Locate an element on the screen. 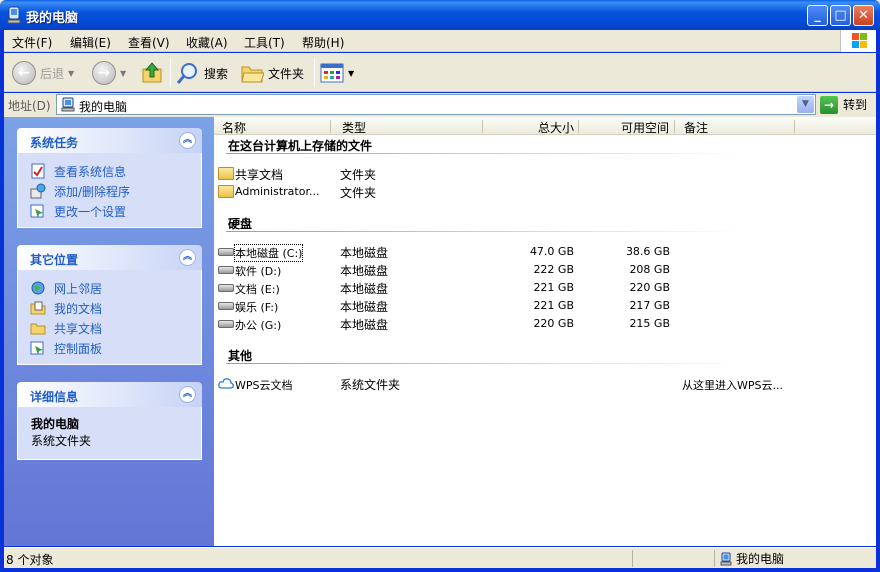 Image resolution: width=880 pixels, height=572 pixels. task-label: 更改一个设置 is located at coordinates (90, 211).